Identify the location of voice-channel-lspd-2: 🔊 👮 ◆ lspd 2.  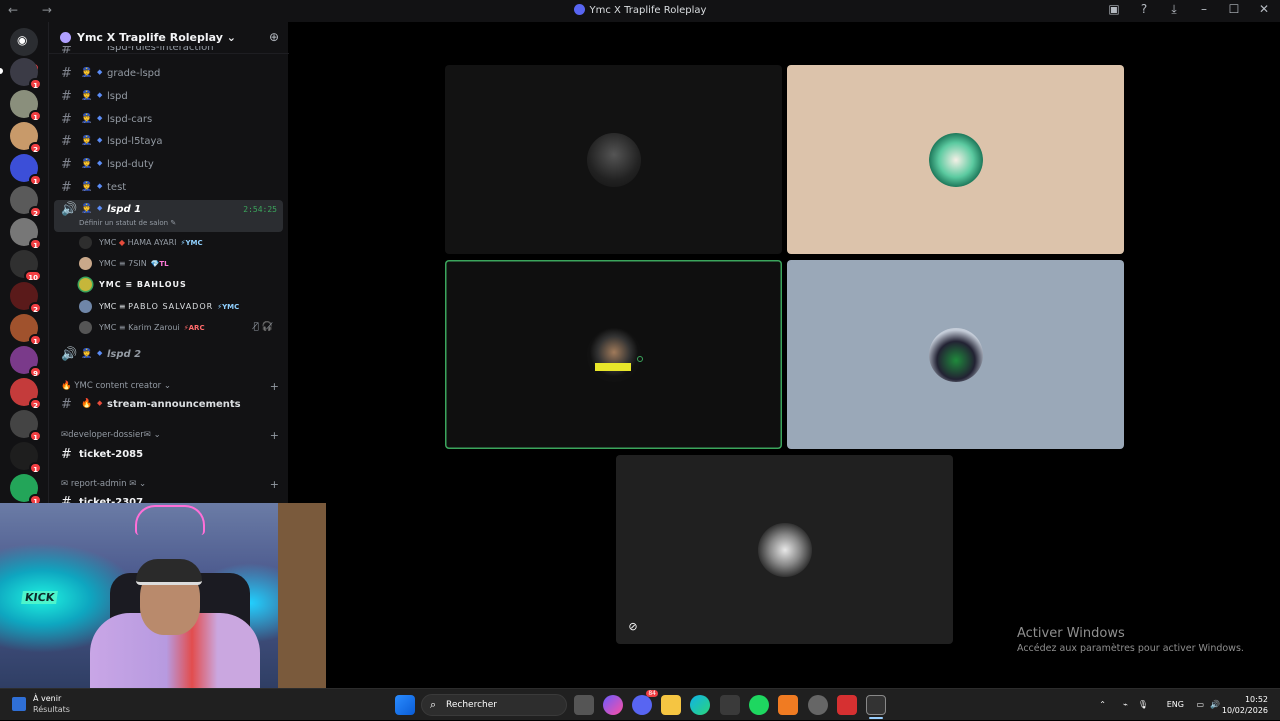
(170, 355).